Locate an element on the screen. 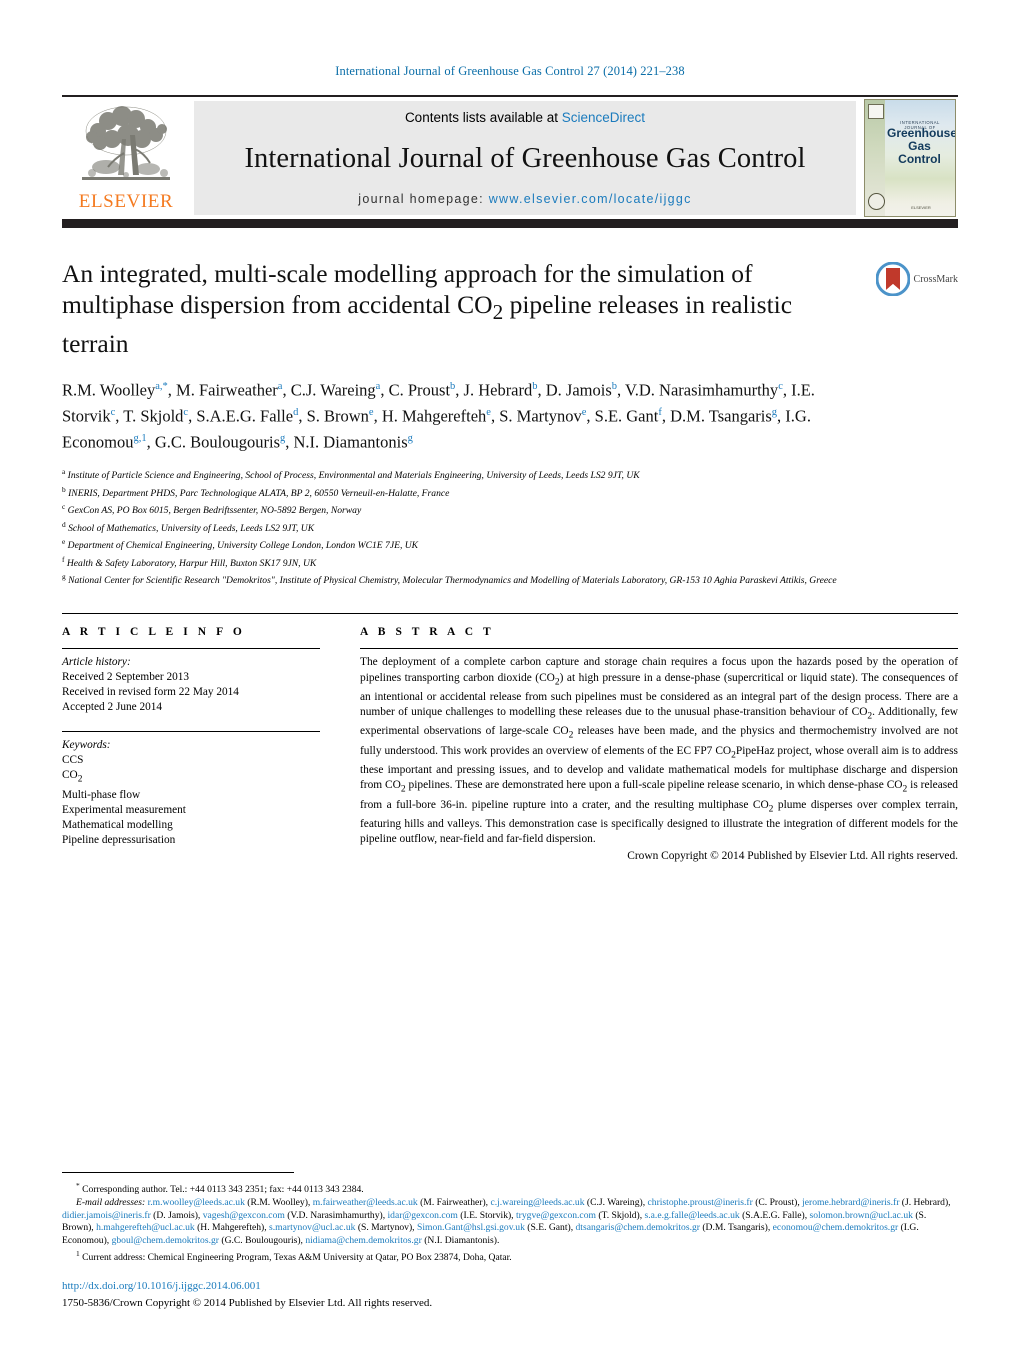  masthead-bottom-rule is located at coordinates (510, 223).